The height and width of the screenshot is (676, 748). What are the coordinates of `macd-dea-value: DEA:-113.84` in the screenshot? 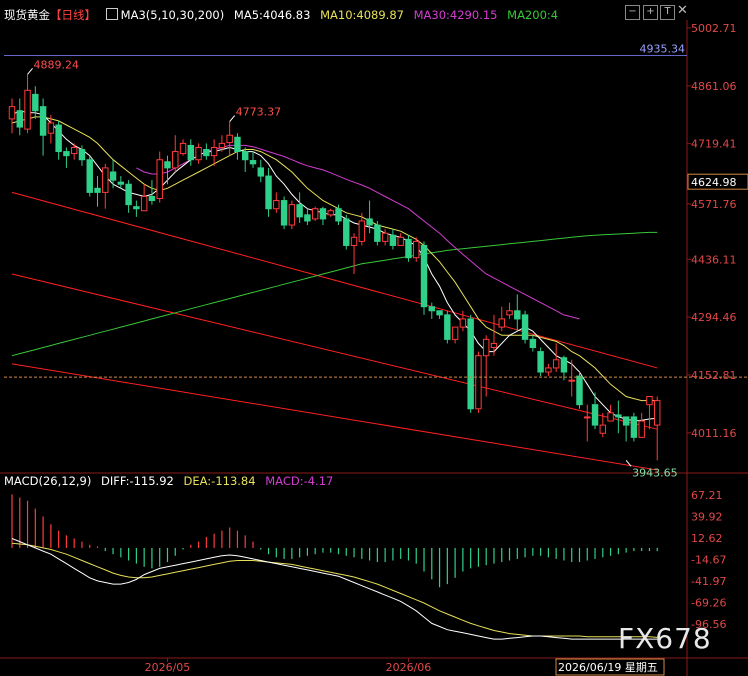 It's located at (219, 481).